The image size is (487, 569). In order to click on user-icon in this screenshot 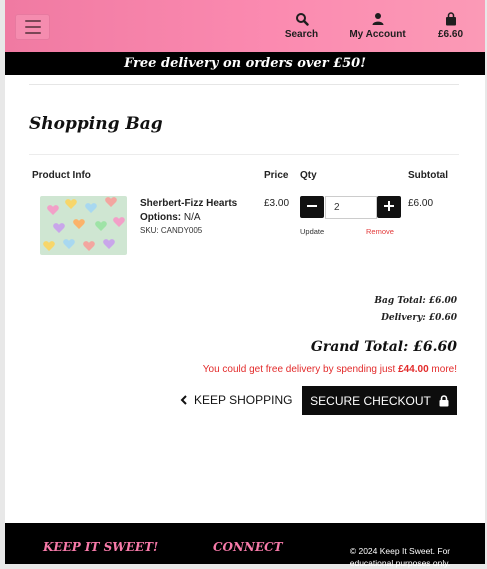, I will do `click(377, 19)`.